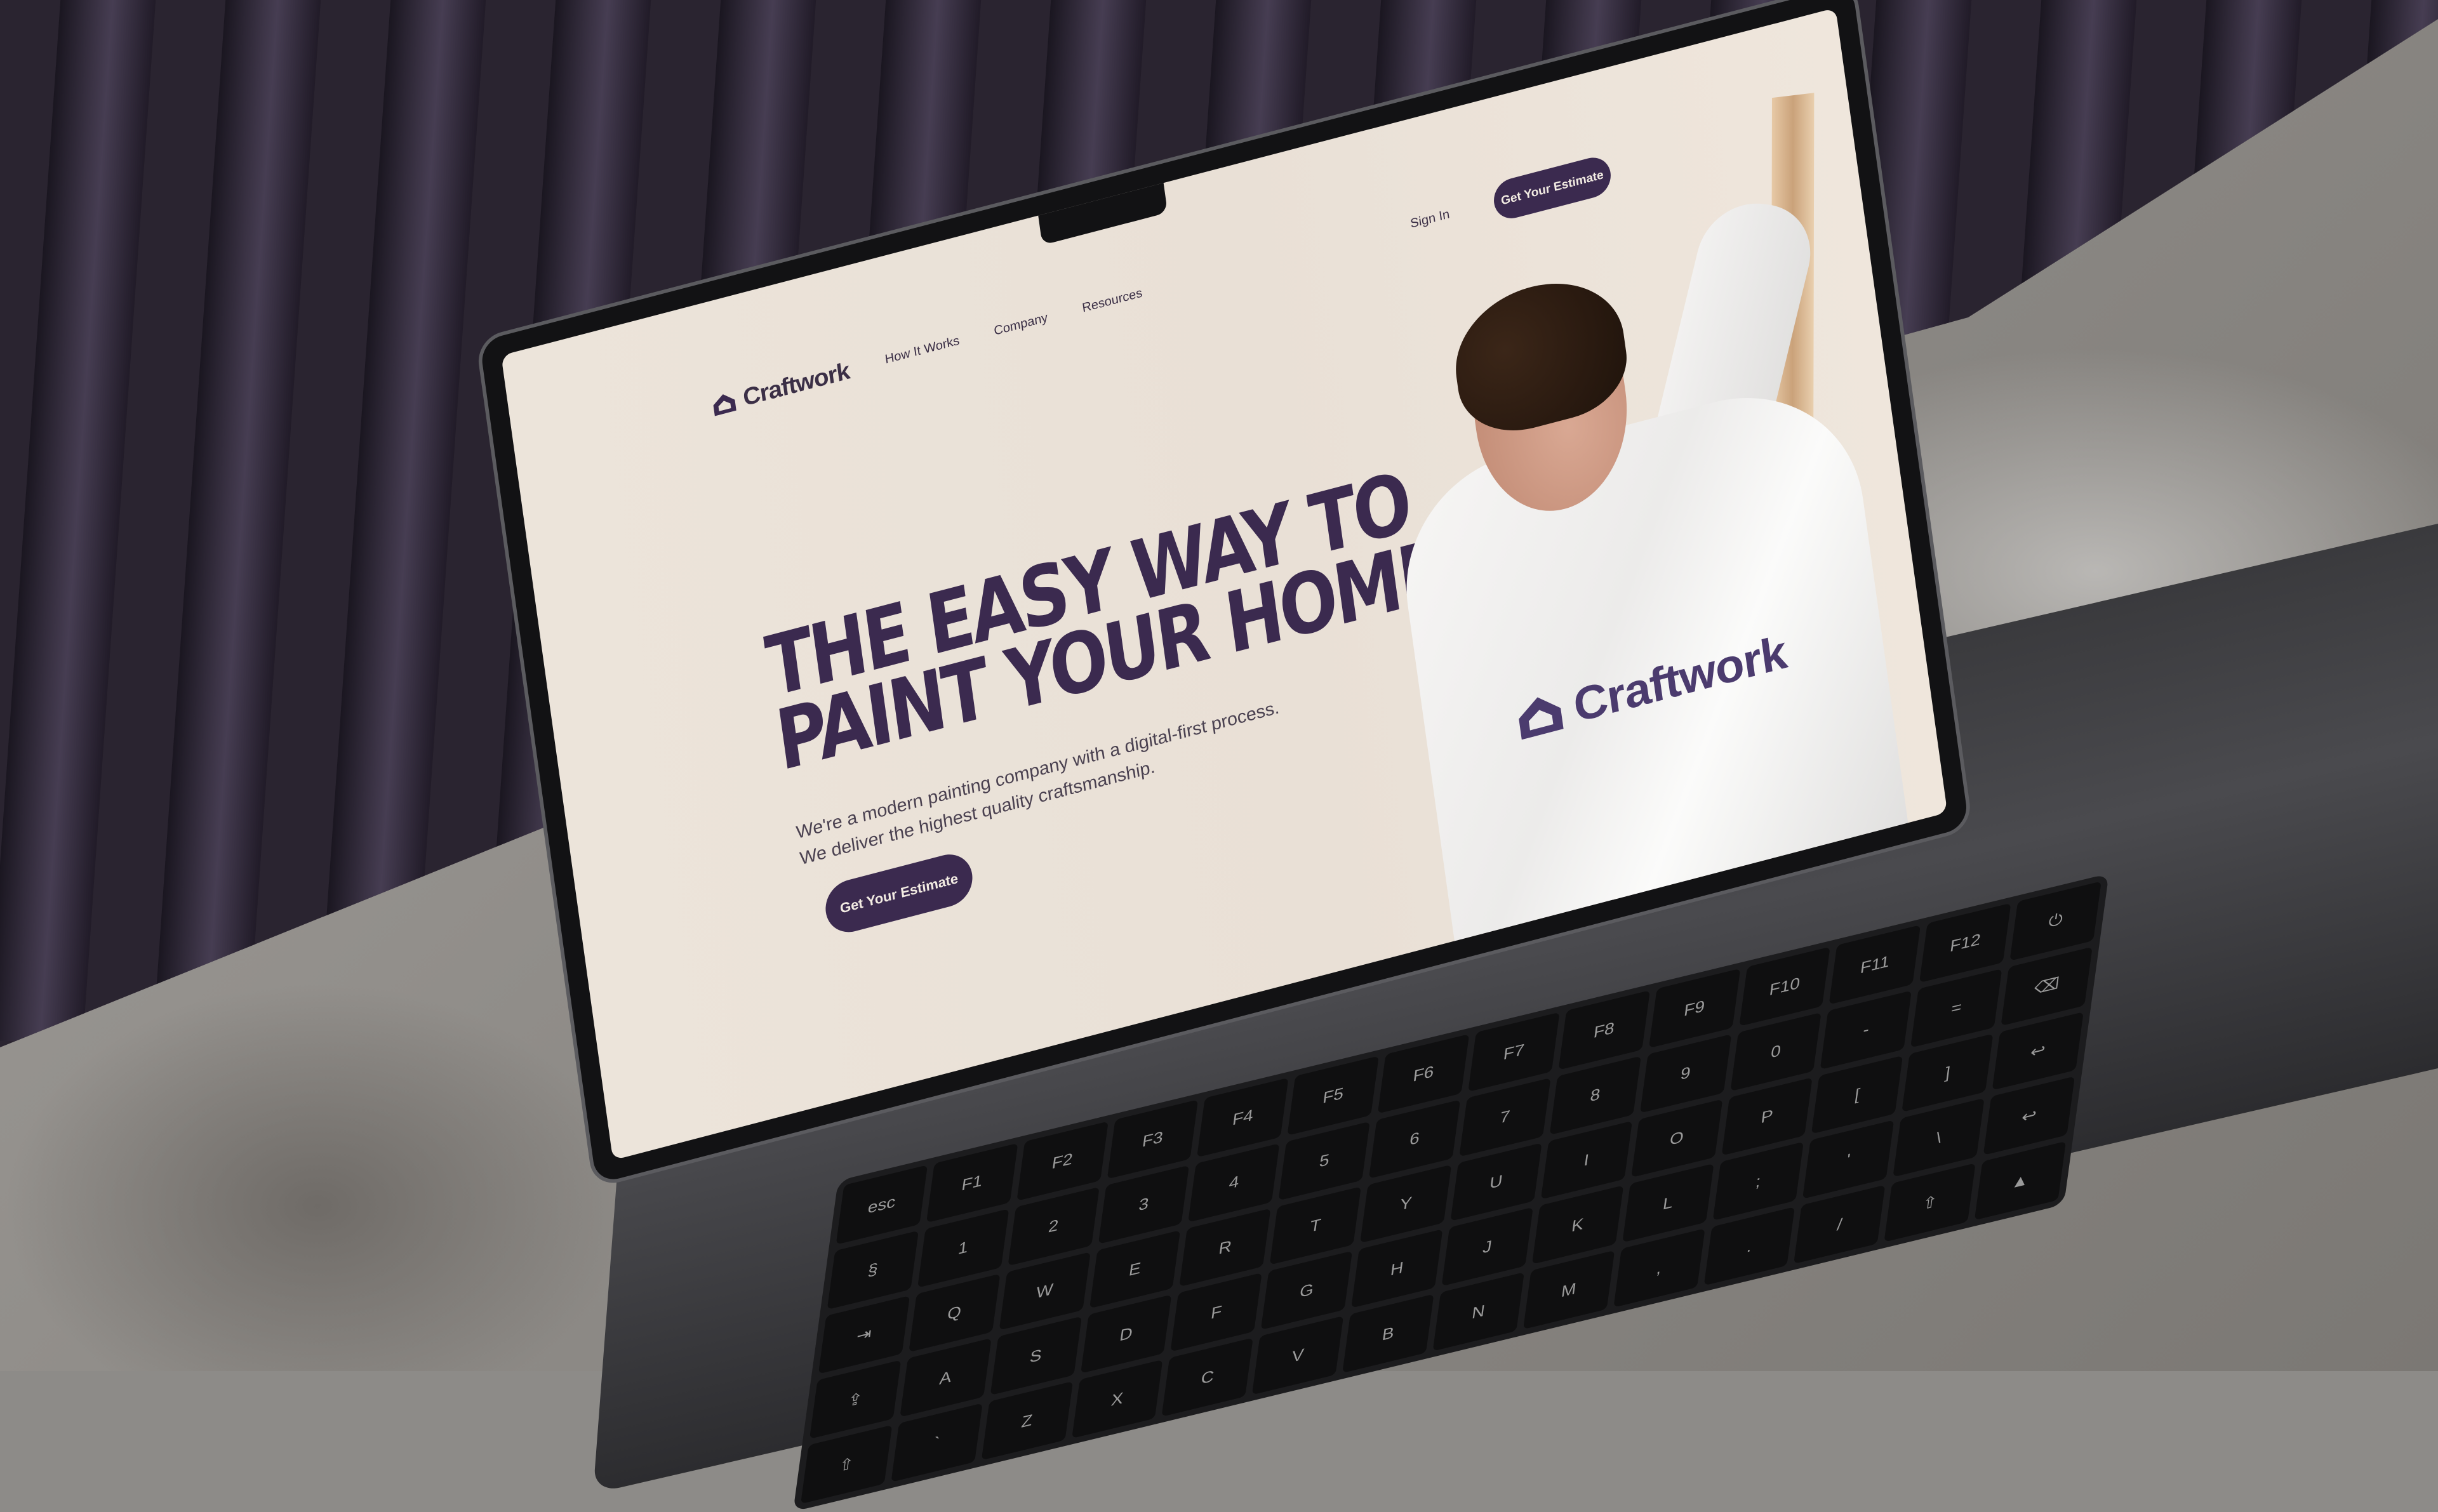 This screenshot has width=2438, height=1512. Describe the element at coordinates (1112, 300) in the screenshot. I see `nav-resources: Resources` at that location.